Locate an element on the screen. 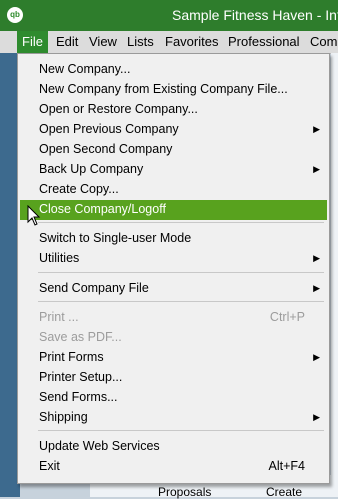 This screenshot has height=499, width=338. menu-item-label: Back Up Company is located at coordinates (91, 169).